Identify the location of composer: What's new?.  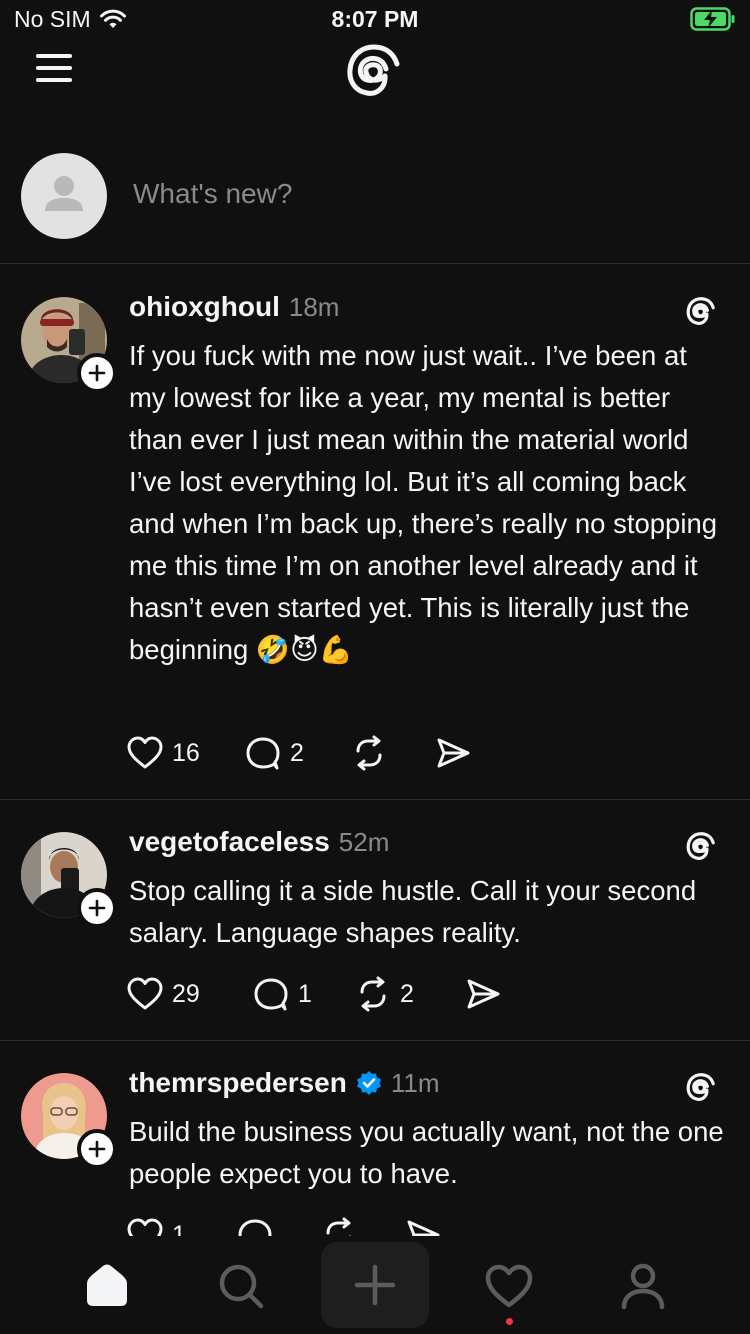
(375, 202).